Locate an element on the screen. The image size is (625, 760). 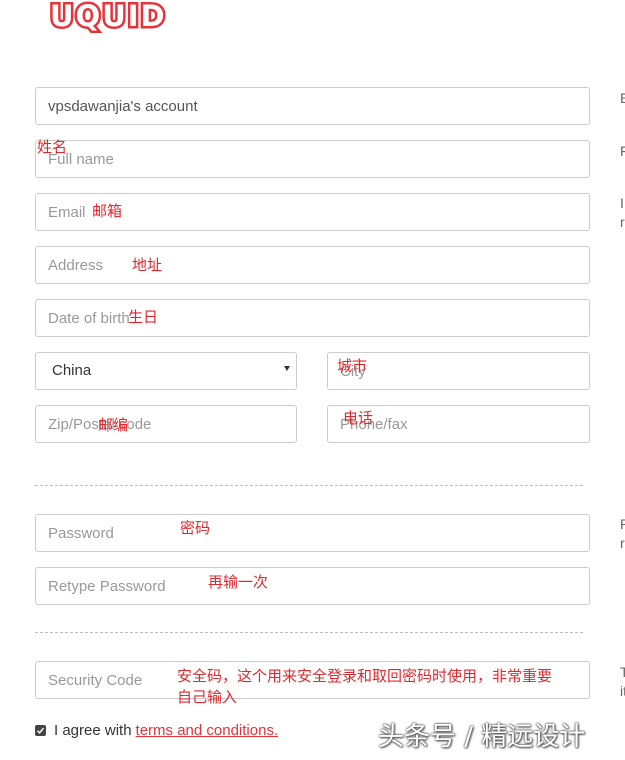
agree-row: I agree with terms and conditions. is located at coordinates (156, 730).